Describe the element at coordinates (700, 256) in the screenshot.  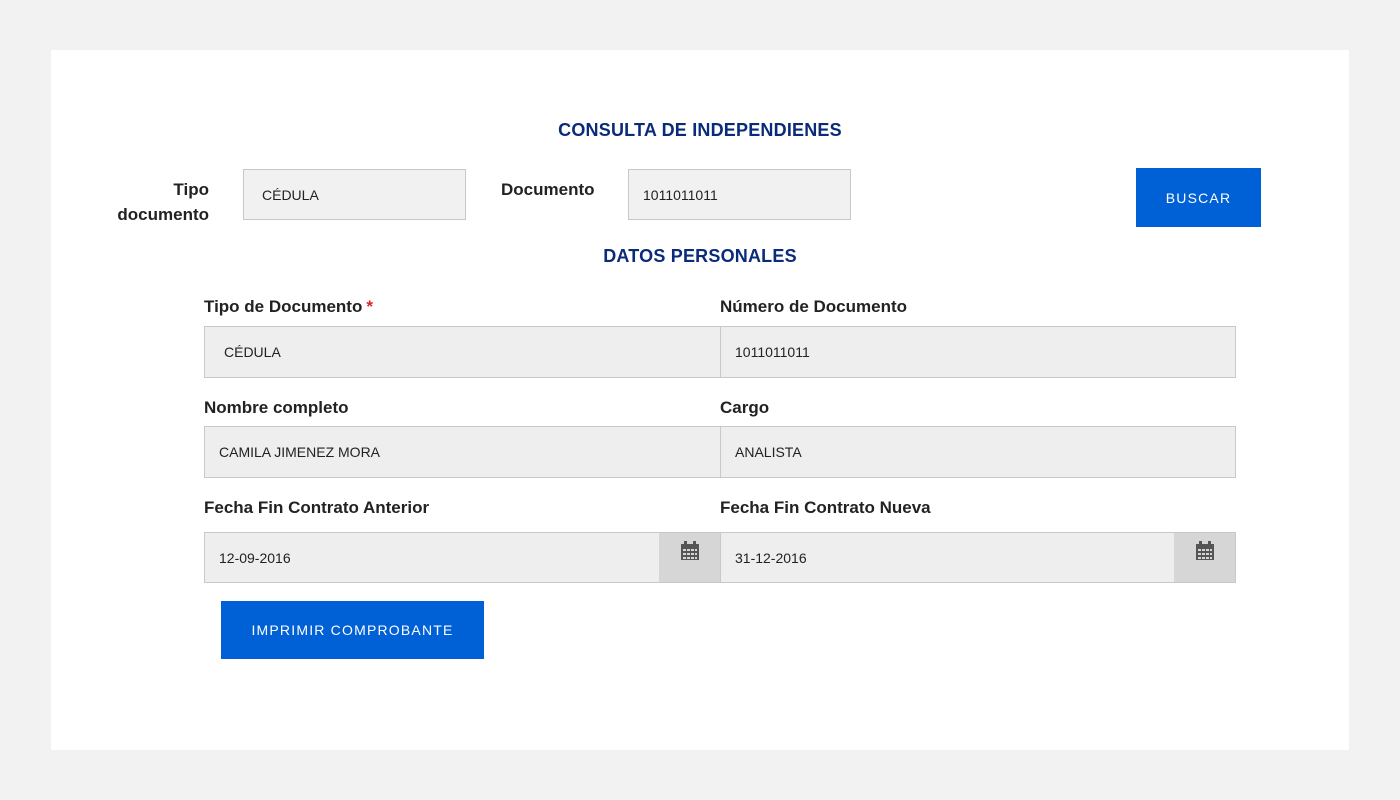
I see `datos-personales-title: DATOS PERSONALES` at that location.